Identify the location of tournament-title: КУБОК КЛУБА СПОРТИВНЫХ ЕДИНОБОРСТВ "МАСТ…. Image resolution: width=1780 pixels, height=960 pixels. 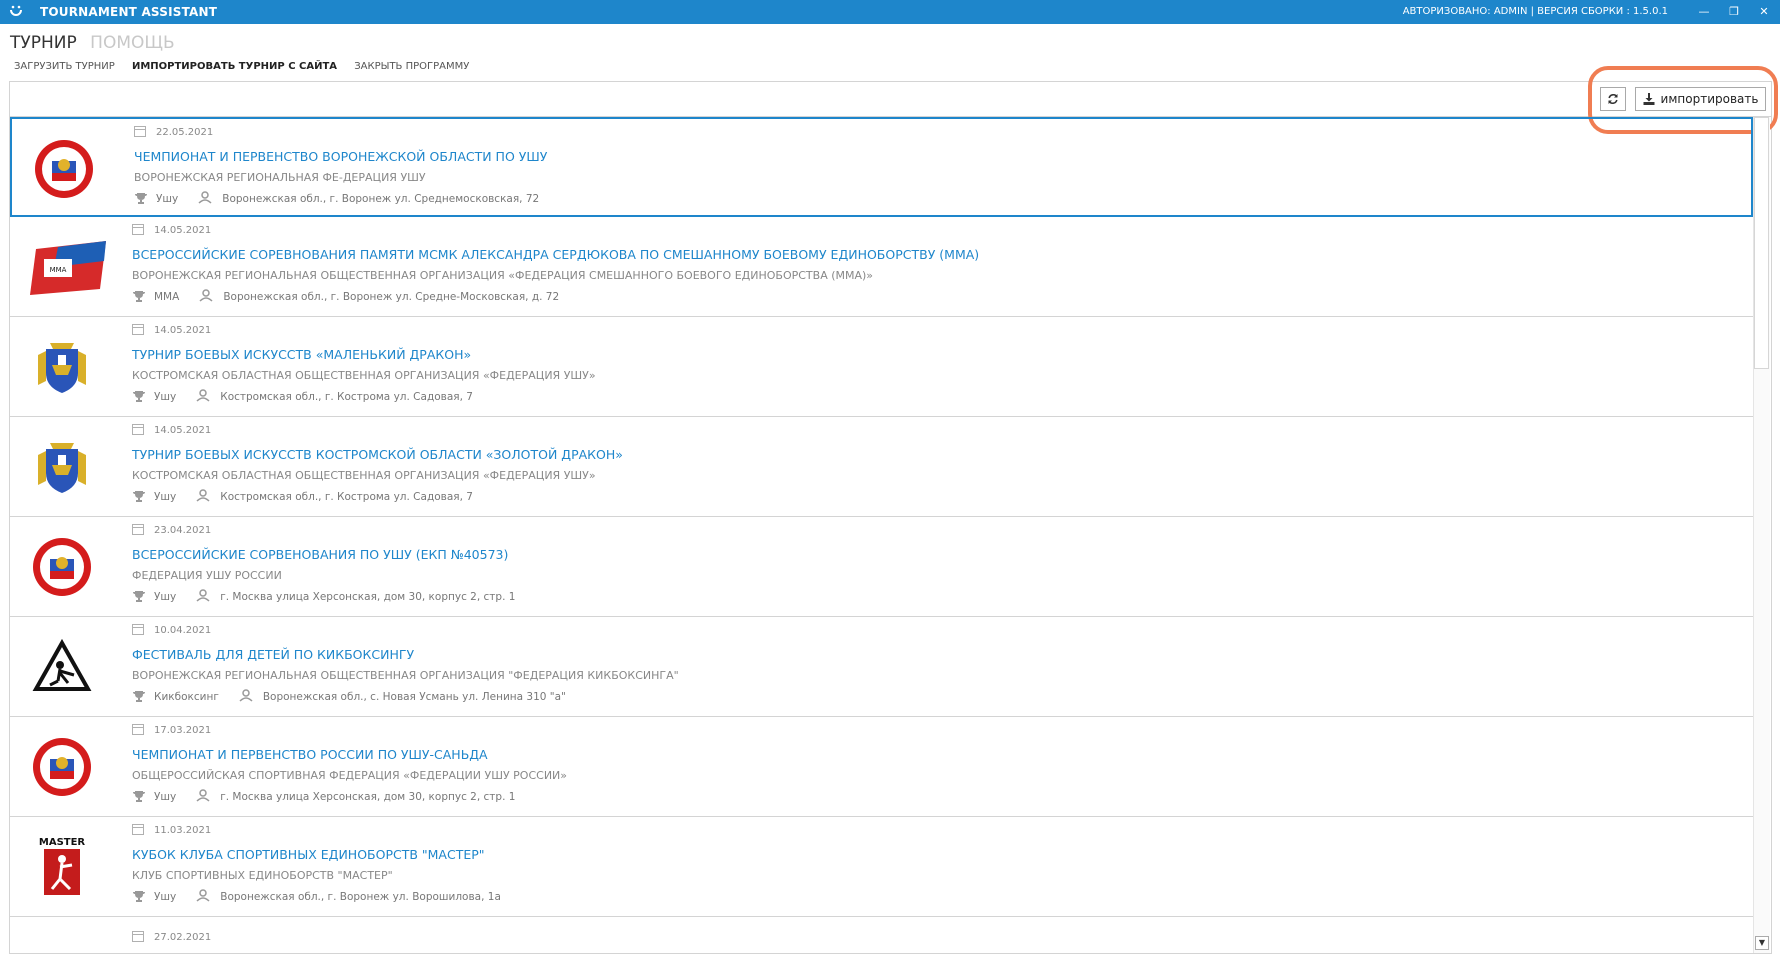
(308, 854).